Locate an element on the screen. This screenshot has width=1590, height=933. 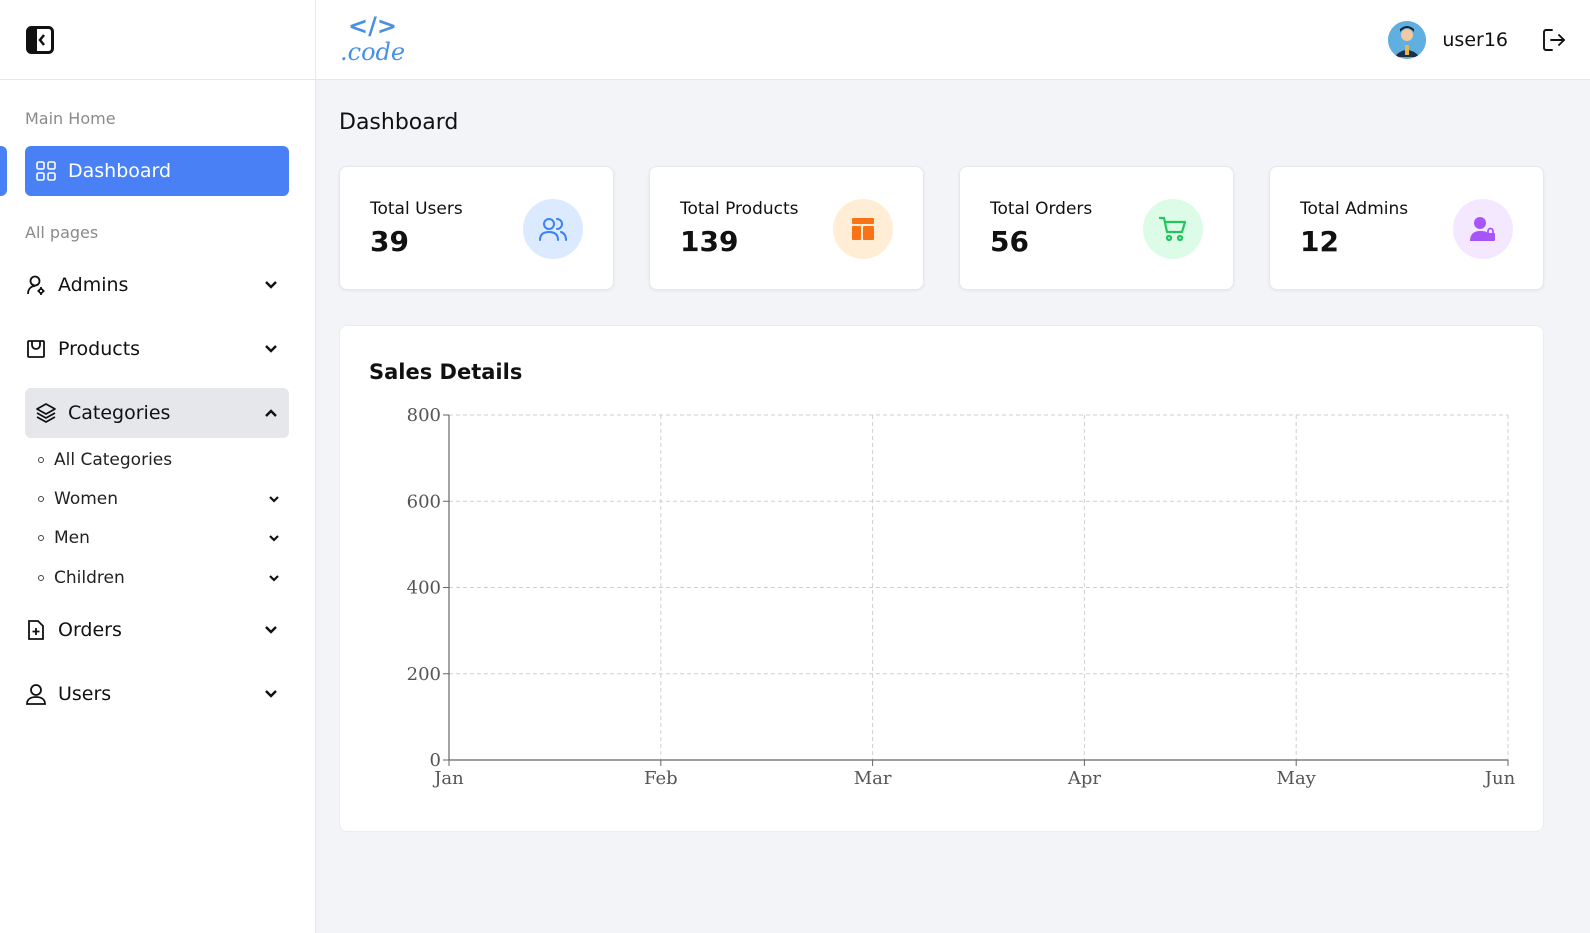
stat-label: Total Admins is located at coordinates (1354, 209).